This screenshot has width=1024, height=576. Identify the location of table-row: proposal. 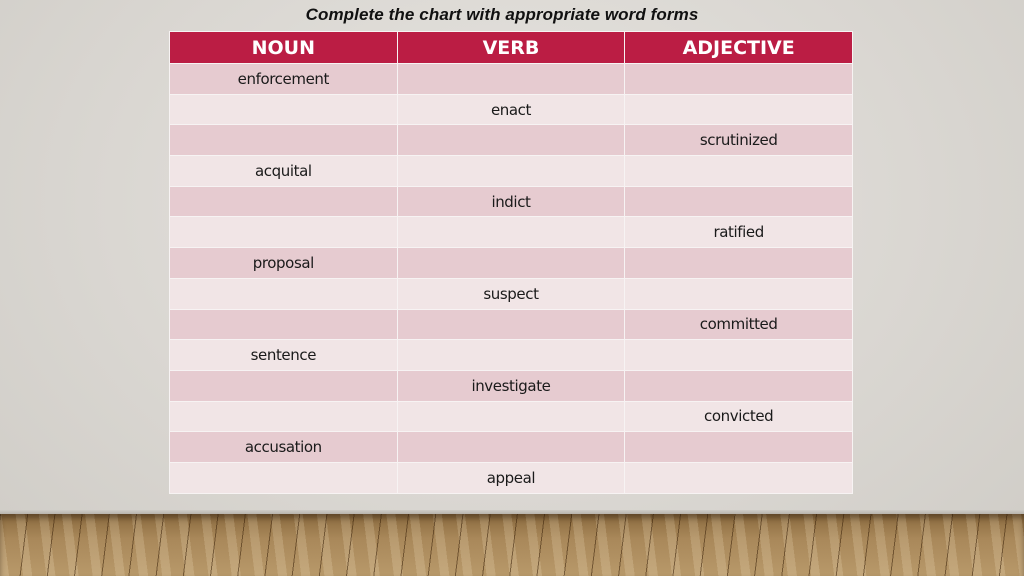
(511, 263).